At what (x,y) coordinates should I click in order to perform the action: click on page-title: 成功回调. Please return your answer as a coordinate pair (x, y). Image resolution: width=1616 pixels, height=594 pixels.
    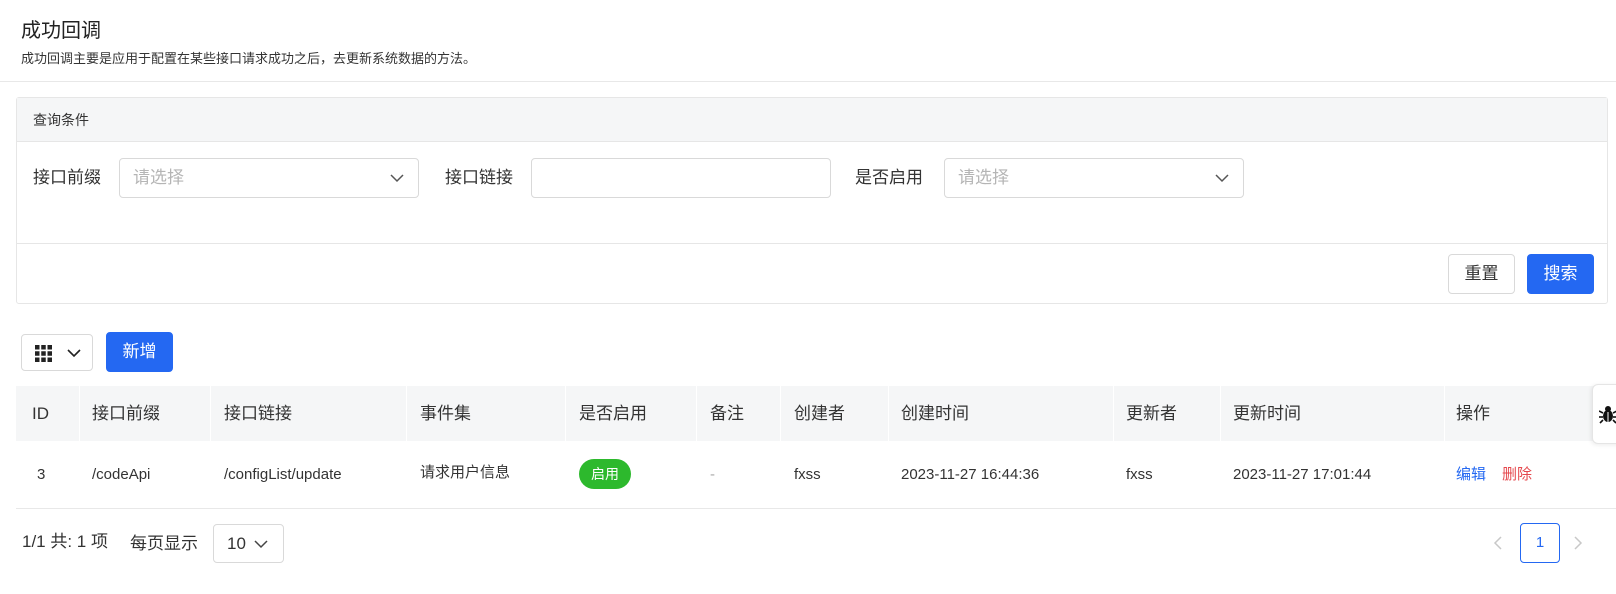
    Looking at the image, I should click on (61, 31).